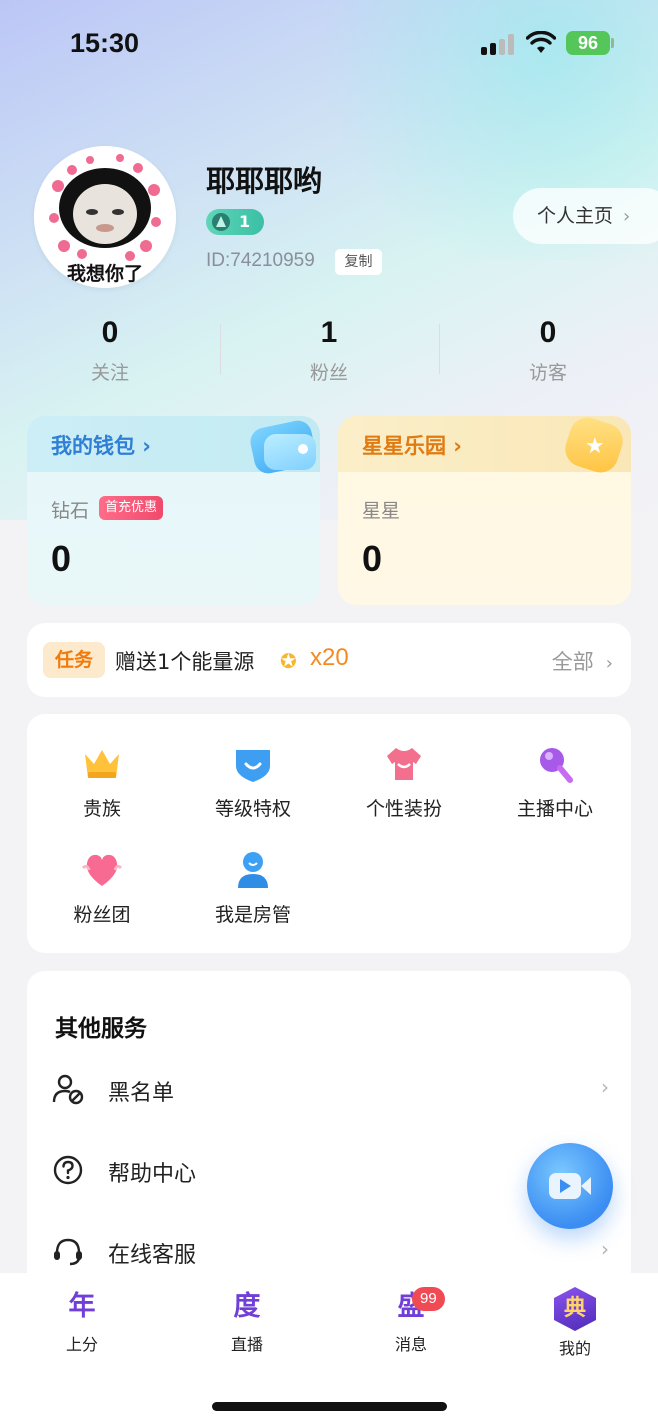  What do you see at coordinates (70, 511) in the screenshot?
I see `diamond-label: 钻石` at bounding box center [70, 511].